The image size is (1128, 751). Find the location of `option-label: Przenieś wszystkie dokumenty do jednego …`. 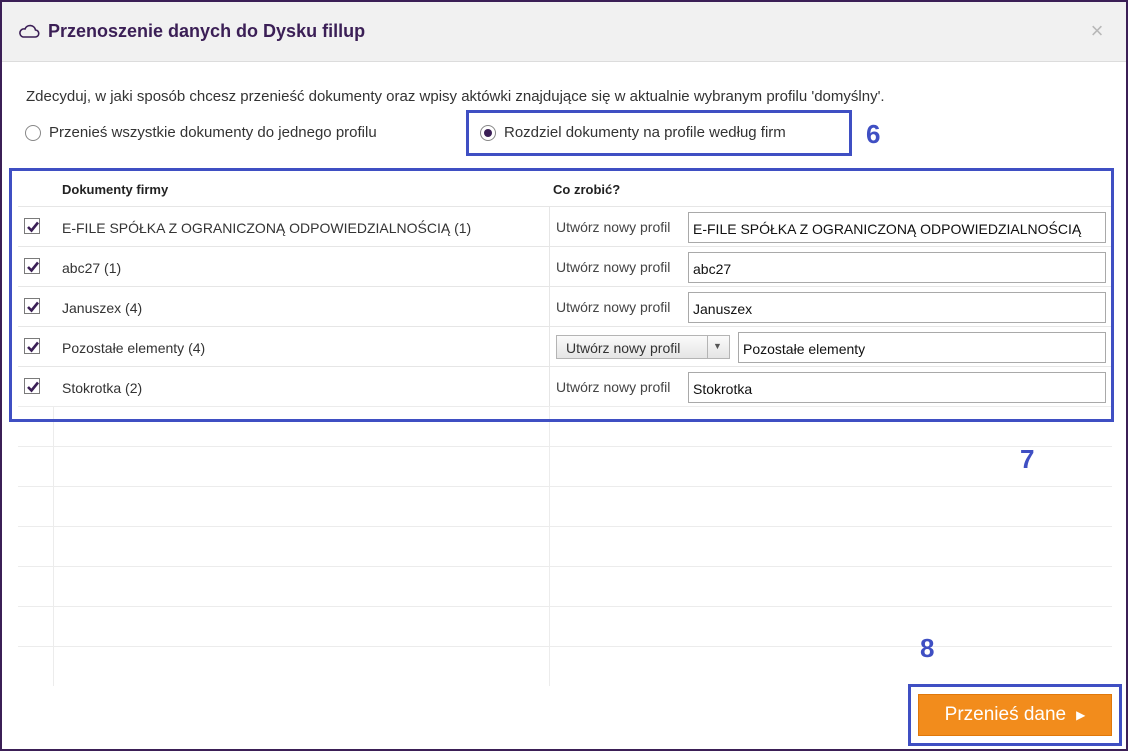

option-label: Przenieś wszystkie dokumenty do jednego … is located at coordinates (213, 132).